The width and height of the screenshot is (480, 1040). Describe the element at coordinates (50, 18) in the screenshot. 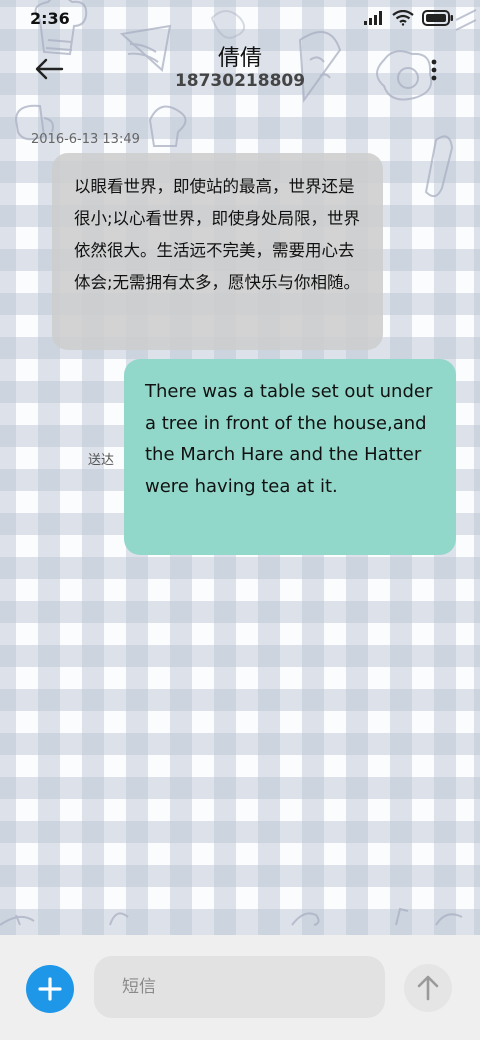

I see `status-time: 2:36` at that location.